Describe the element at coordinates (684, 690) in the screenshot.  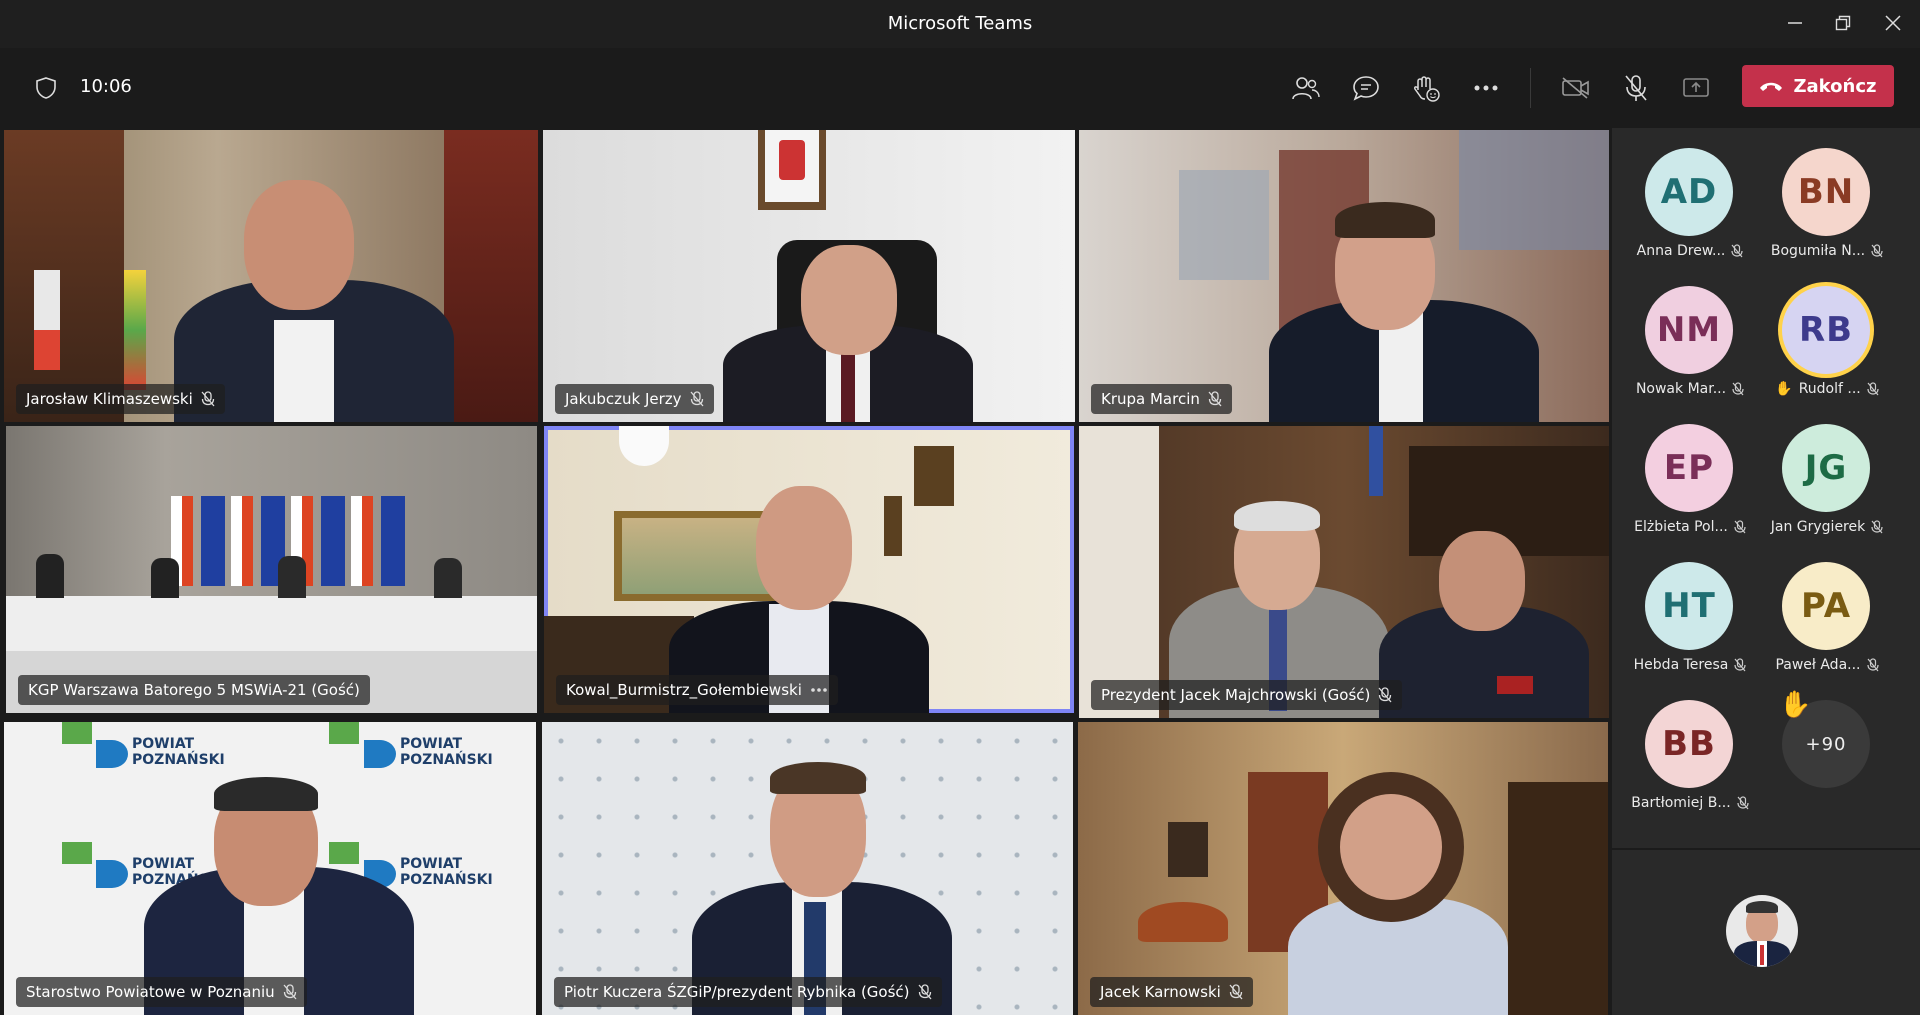
I see `participant-name: Kowal_Burmistrz_Gołembiewski` at that location.